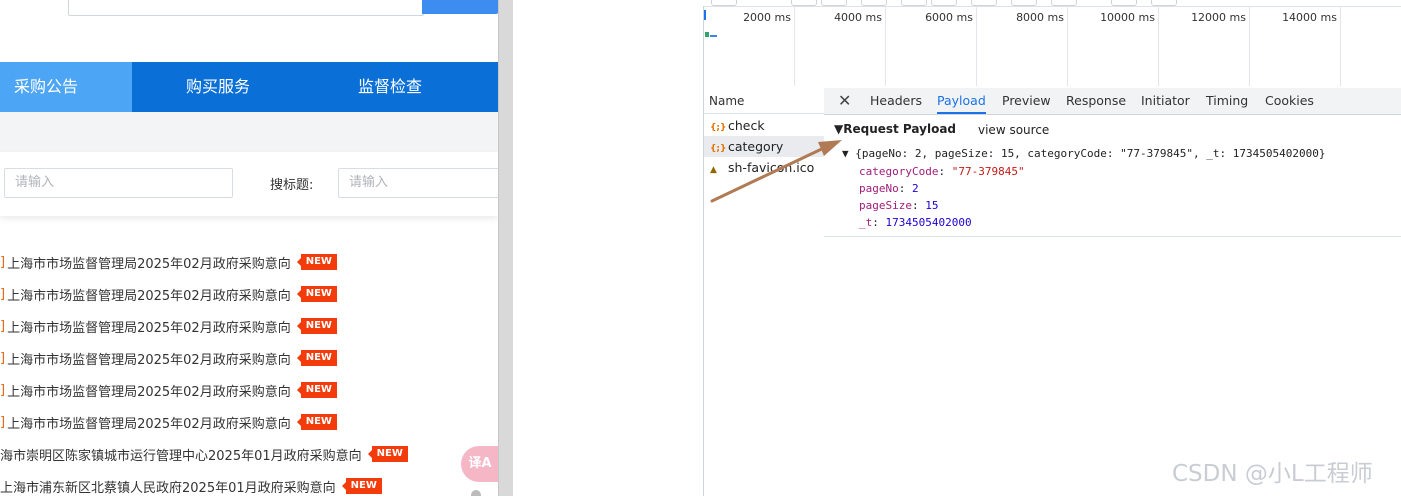 Image resolution: width=1401 pixels, height=496 pixels. Describe the element at coordinates (460, 7) in the screenshot. I see `site-search-button` at that location.